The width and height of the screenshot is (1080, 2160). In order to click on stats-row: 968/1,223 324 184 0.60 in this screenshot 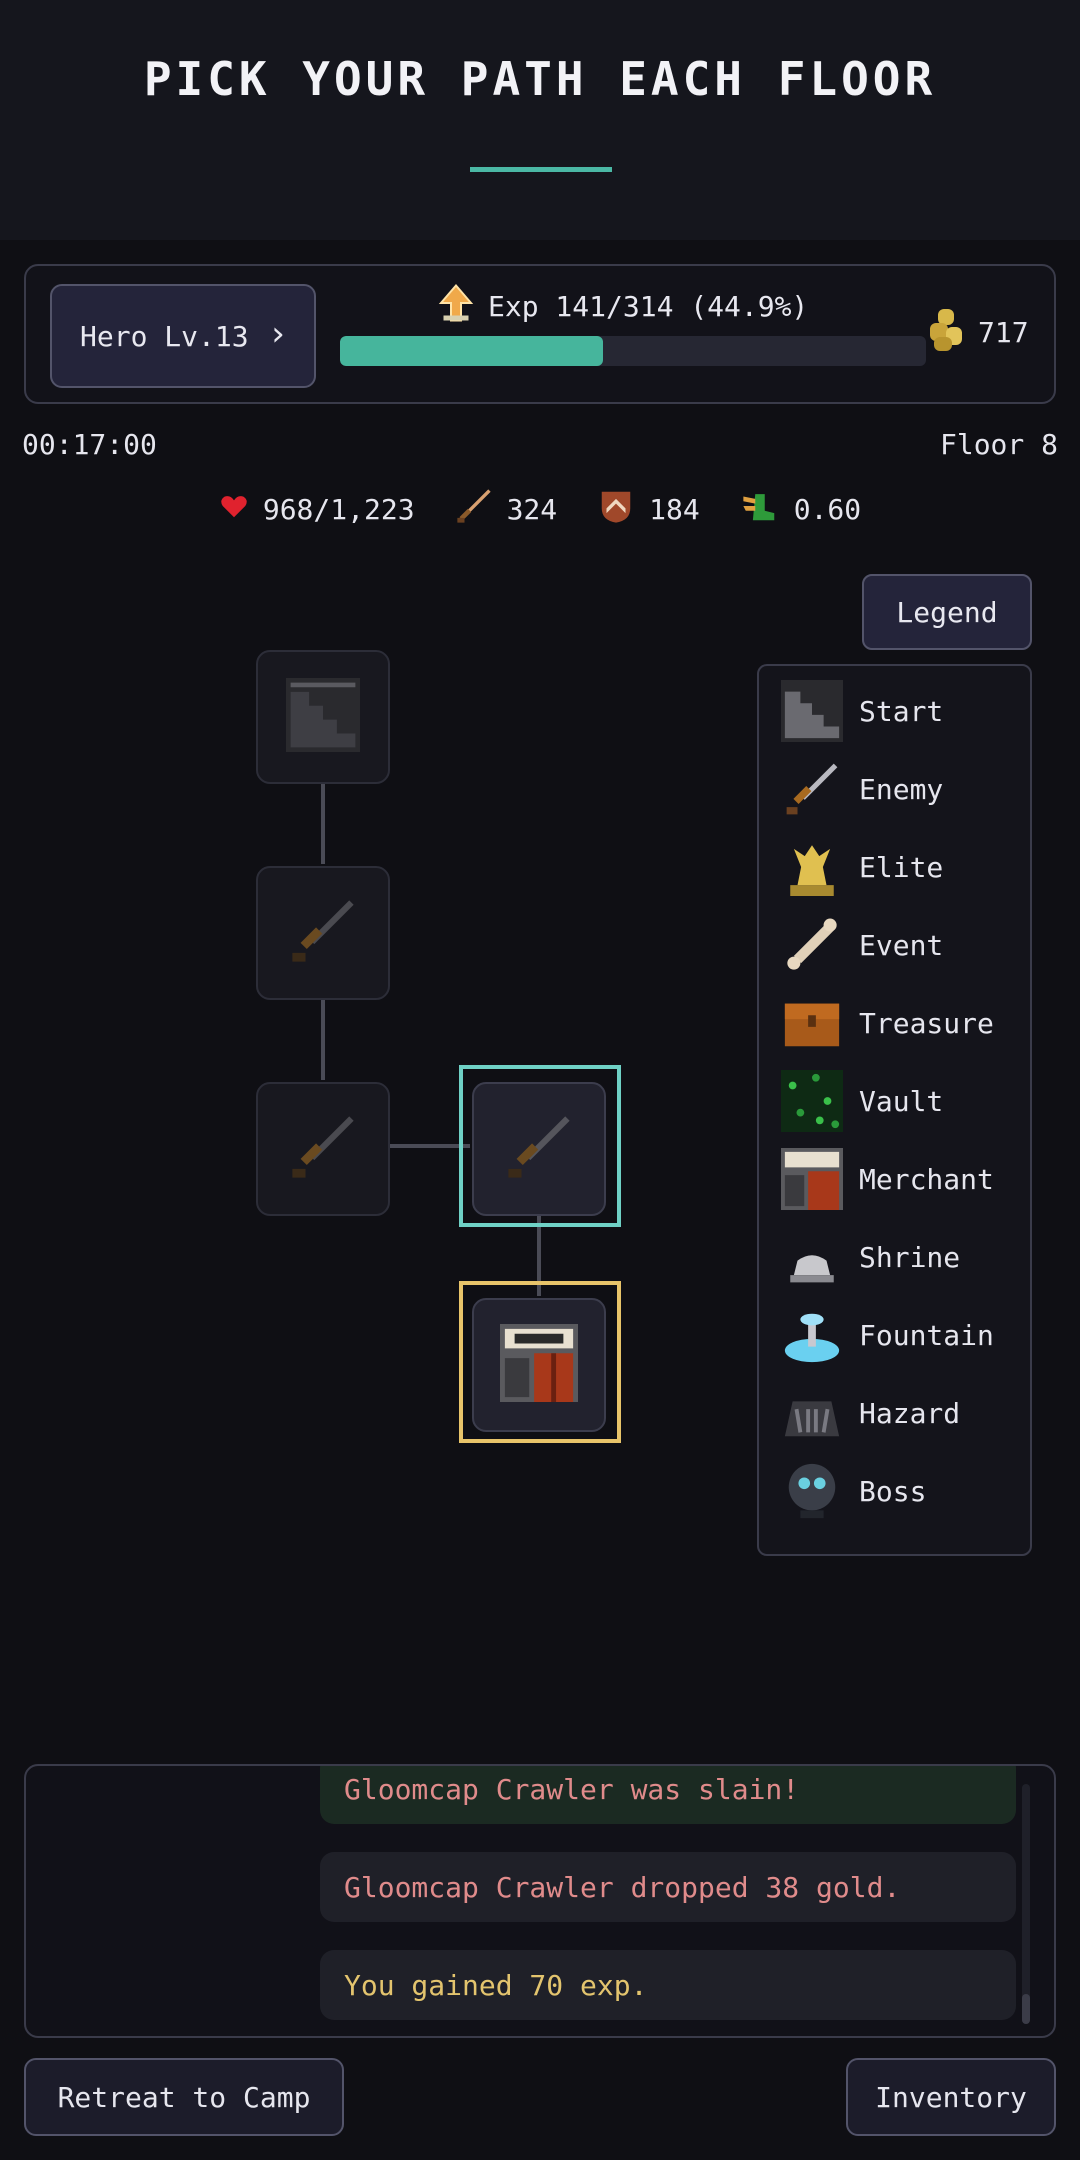, I will do `click(540, 509)`.